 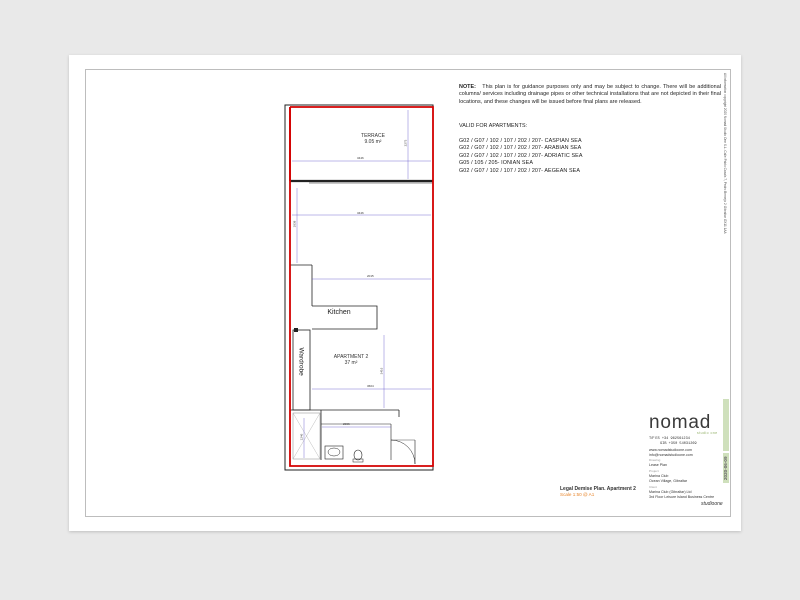 What do you see at coordinates (301, 361) in the screenshot?
I see `wardrobe-label: Wardrobe` at bounding box center [301, 361].